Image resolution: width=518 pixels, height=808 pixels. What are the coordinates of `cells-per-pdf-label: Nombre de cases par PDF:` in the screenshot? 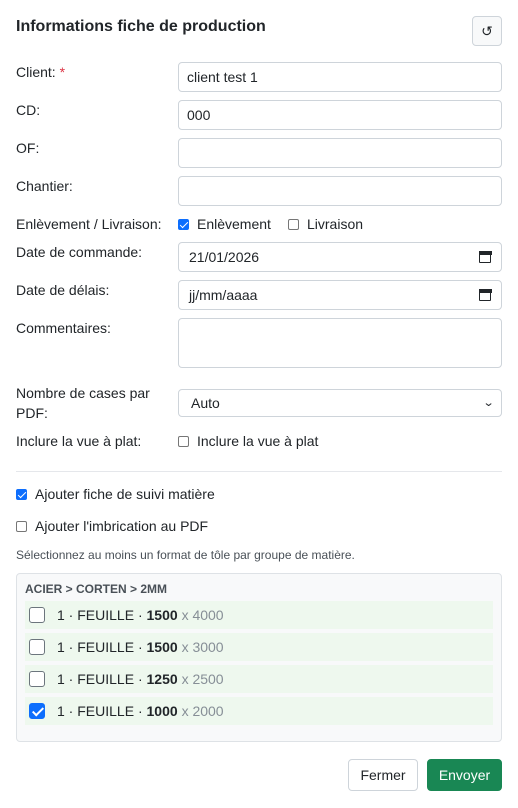 It's located at (83, 403).